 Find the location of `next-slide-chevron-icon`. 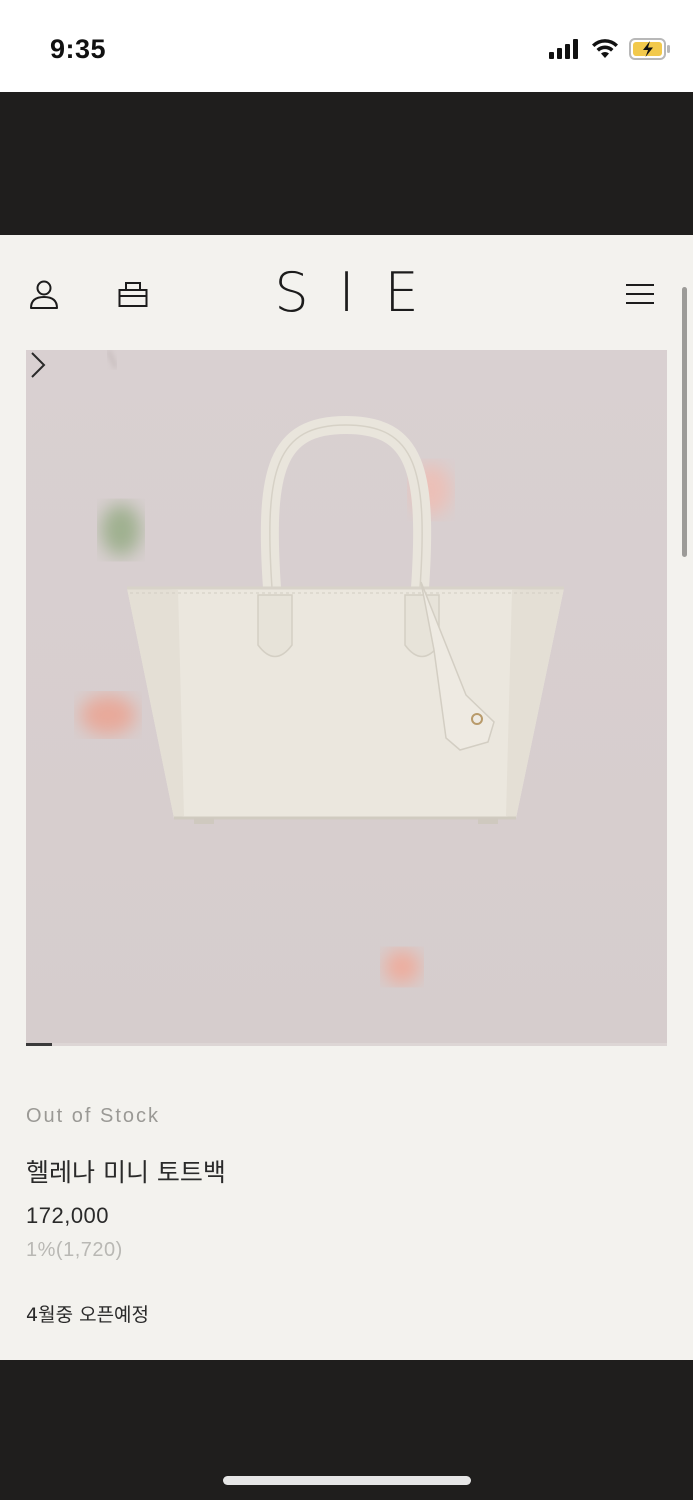

next-slide-chevron-icon is located at coordinates (38, 365).